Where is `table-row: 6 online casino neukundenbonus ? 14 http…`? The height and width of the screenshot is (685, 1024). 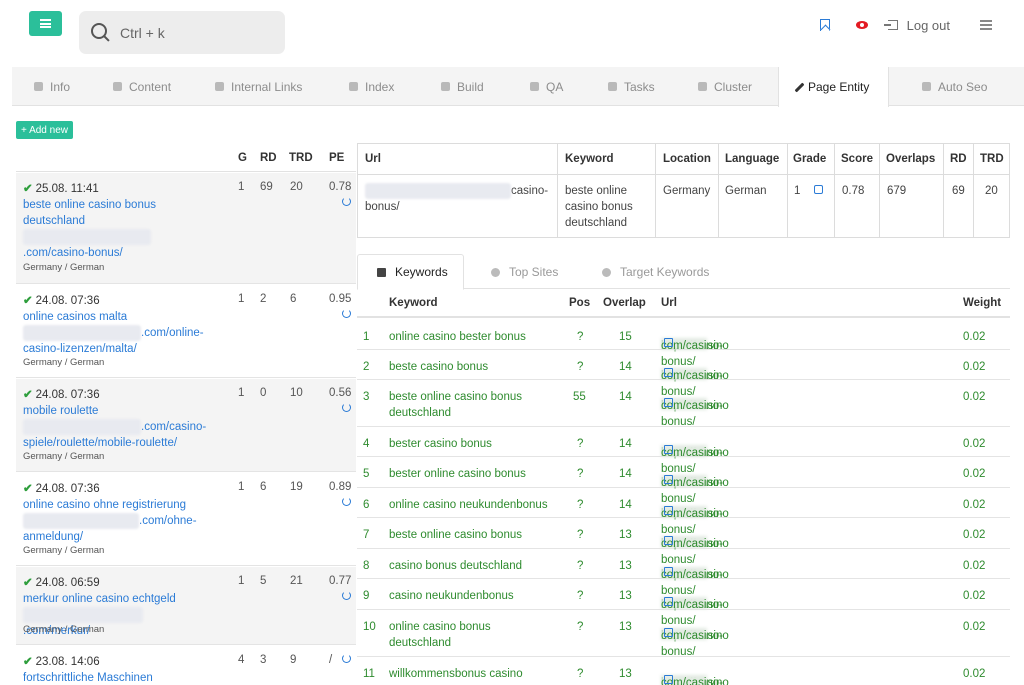
table-row: 6 online casino neukundenbonus ? 14 http… is located at coordinates (683, 512).